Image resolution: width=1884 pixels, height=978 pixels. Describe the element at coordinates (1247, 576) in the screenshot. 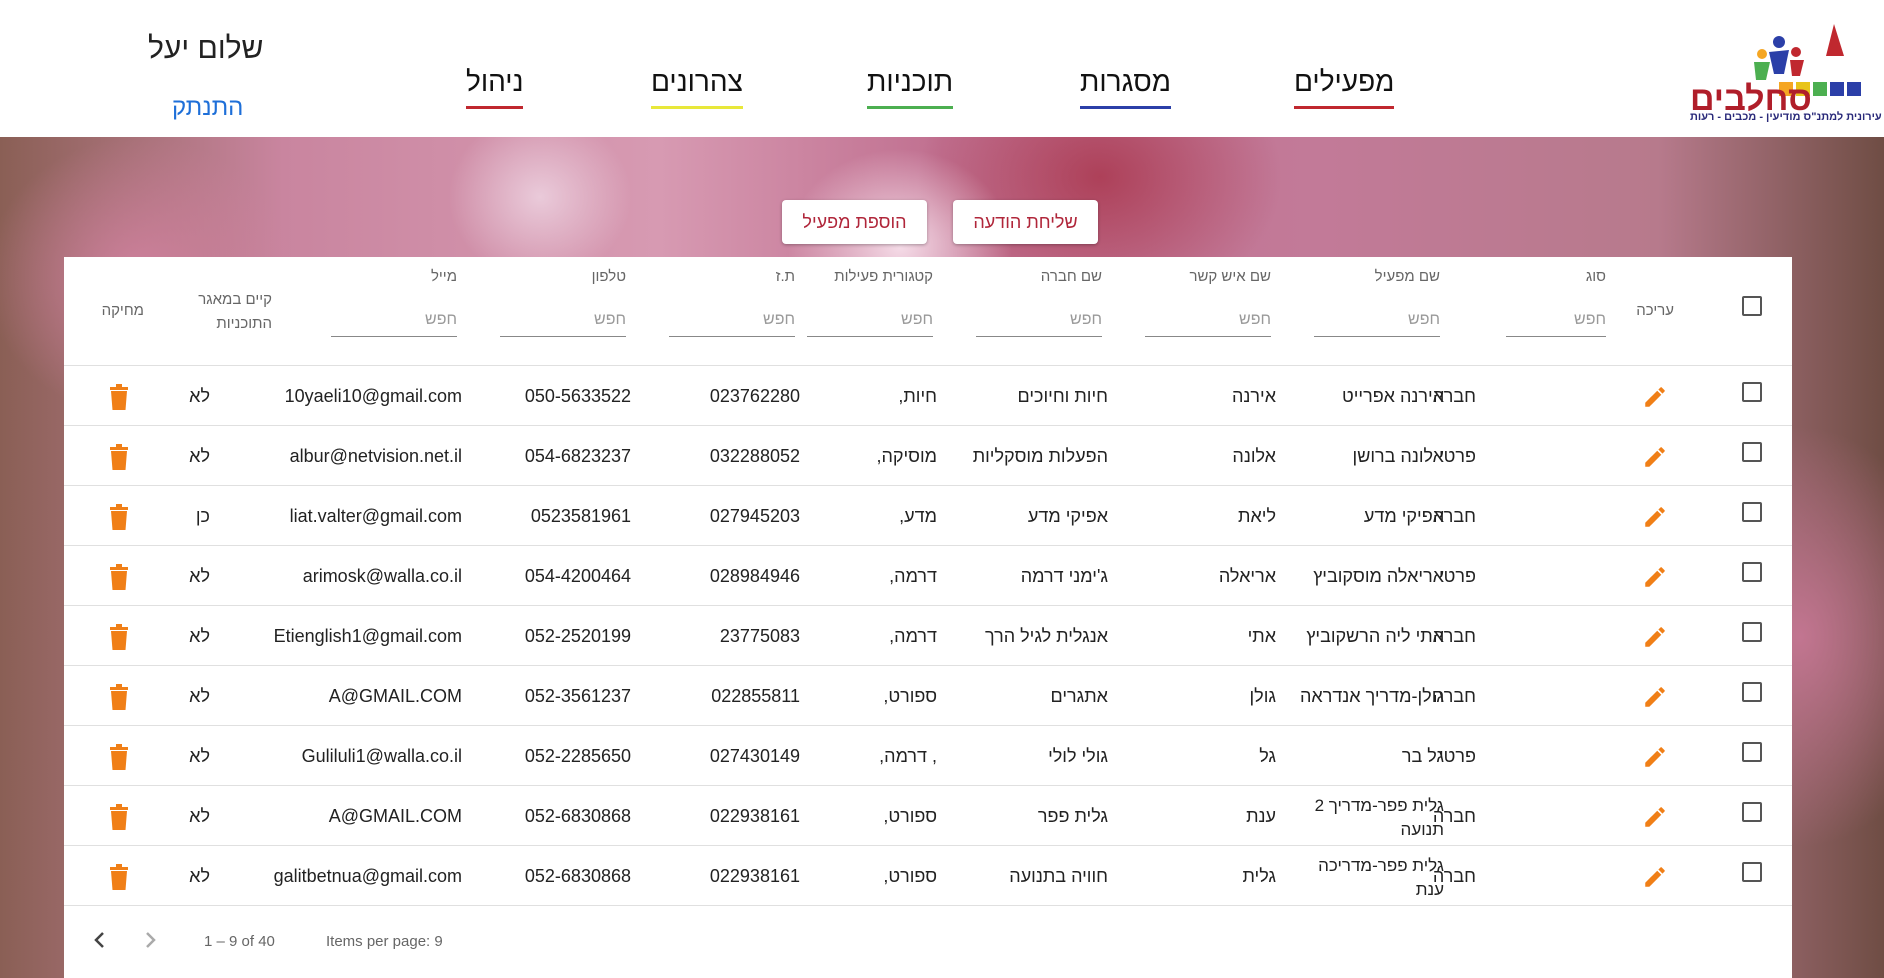

I see `cell-contact-name: אריאלה` at that location.